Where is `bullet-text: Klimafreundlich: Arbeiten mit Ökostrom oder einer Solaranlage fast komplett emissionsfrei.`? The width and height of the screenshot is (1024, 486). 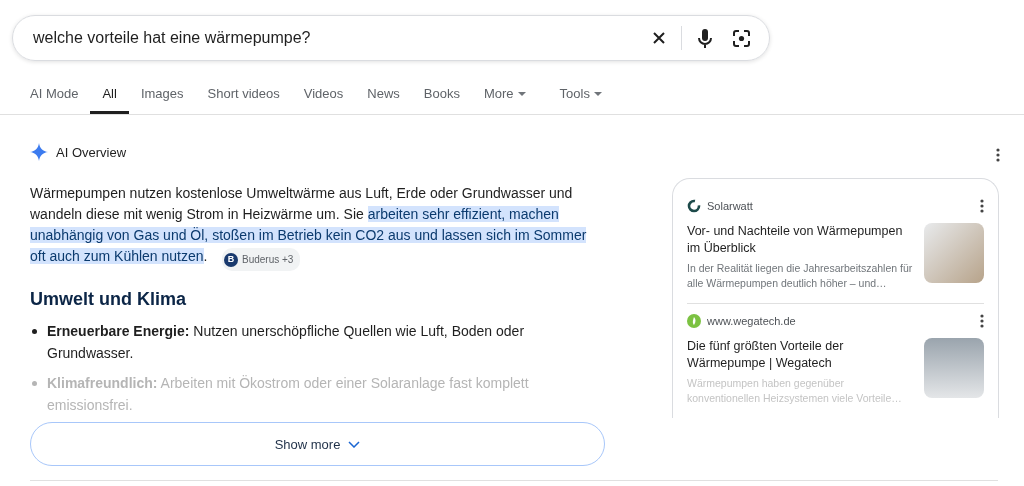 bullet-text: Klimafreundlich: Arbeiten mit Ökostrom oder einer Solaranlage fast komplett emissionsfrei. is located at coordinates (288, 394).